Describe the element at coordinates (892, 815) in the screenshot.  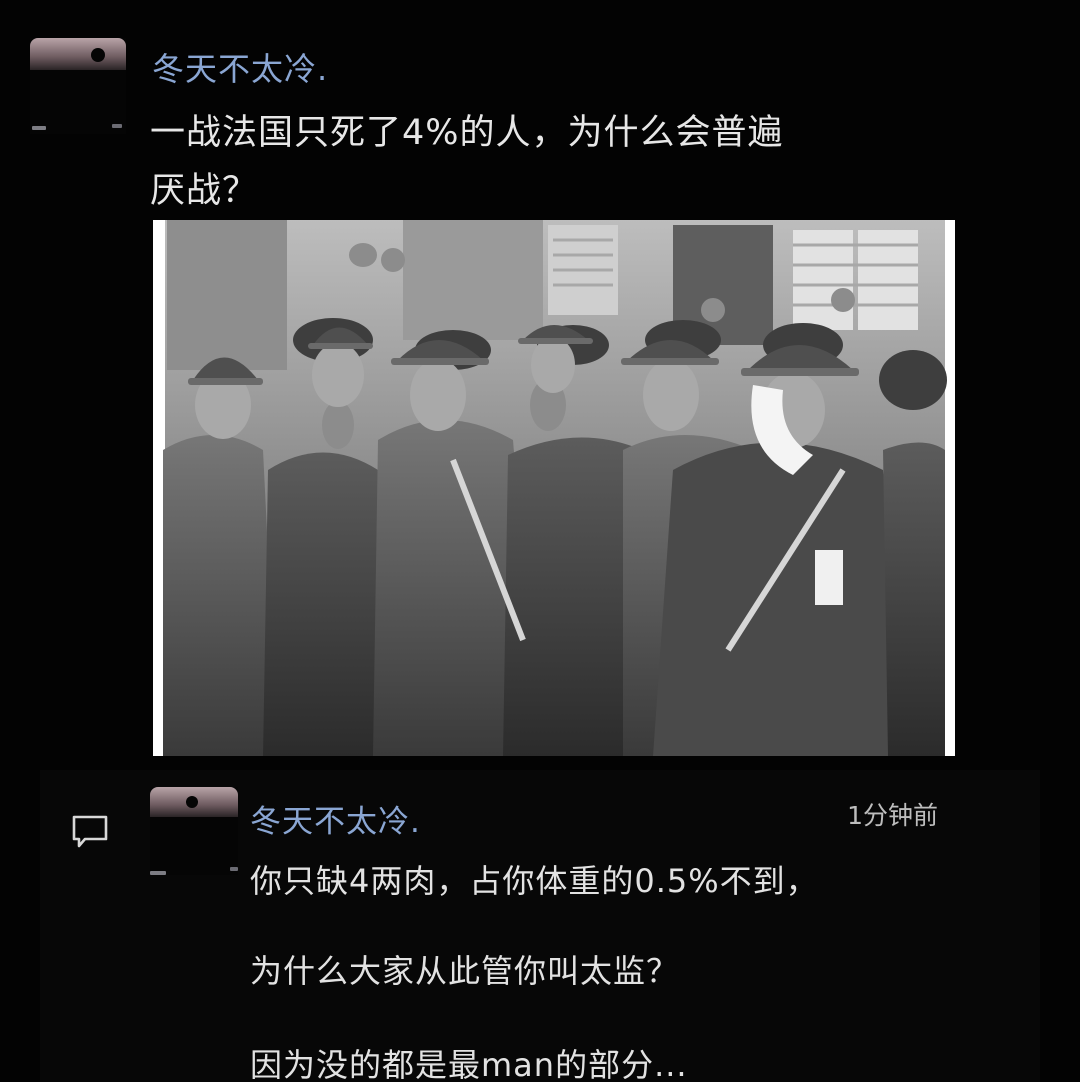
I see `reply-timestamp: 1分钟前` at that location.